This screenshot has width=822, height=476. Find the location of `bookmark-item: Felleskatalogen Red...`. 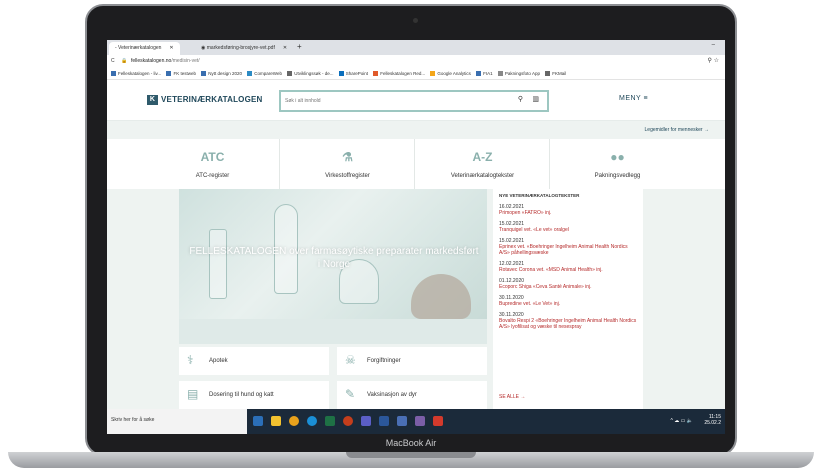

bookmark-item: Felleskatalogen Red... is located at coordinates (399, 74).